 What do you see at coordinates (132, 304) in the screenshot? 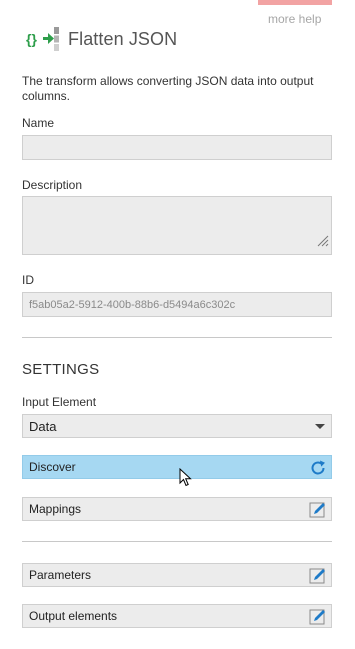
I see `id-value: f5ab05a2-5912-400b-88b6-d5494a6c302c` at bounding box center [132, 304].